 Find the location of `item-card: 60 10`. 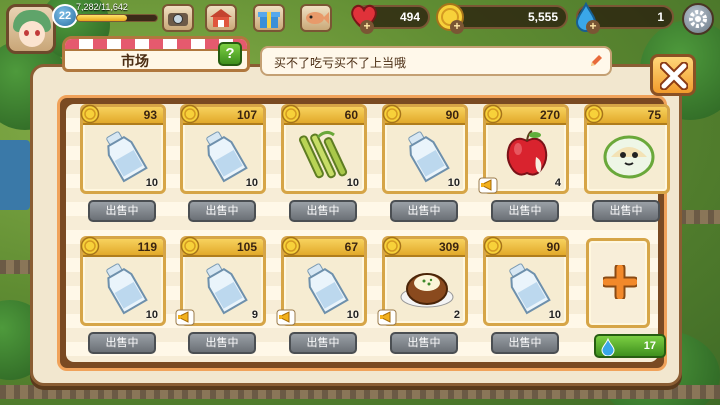

item-card: 60 10 is located at coordinates (324, 149).